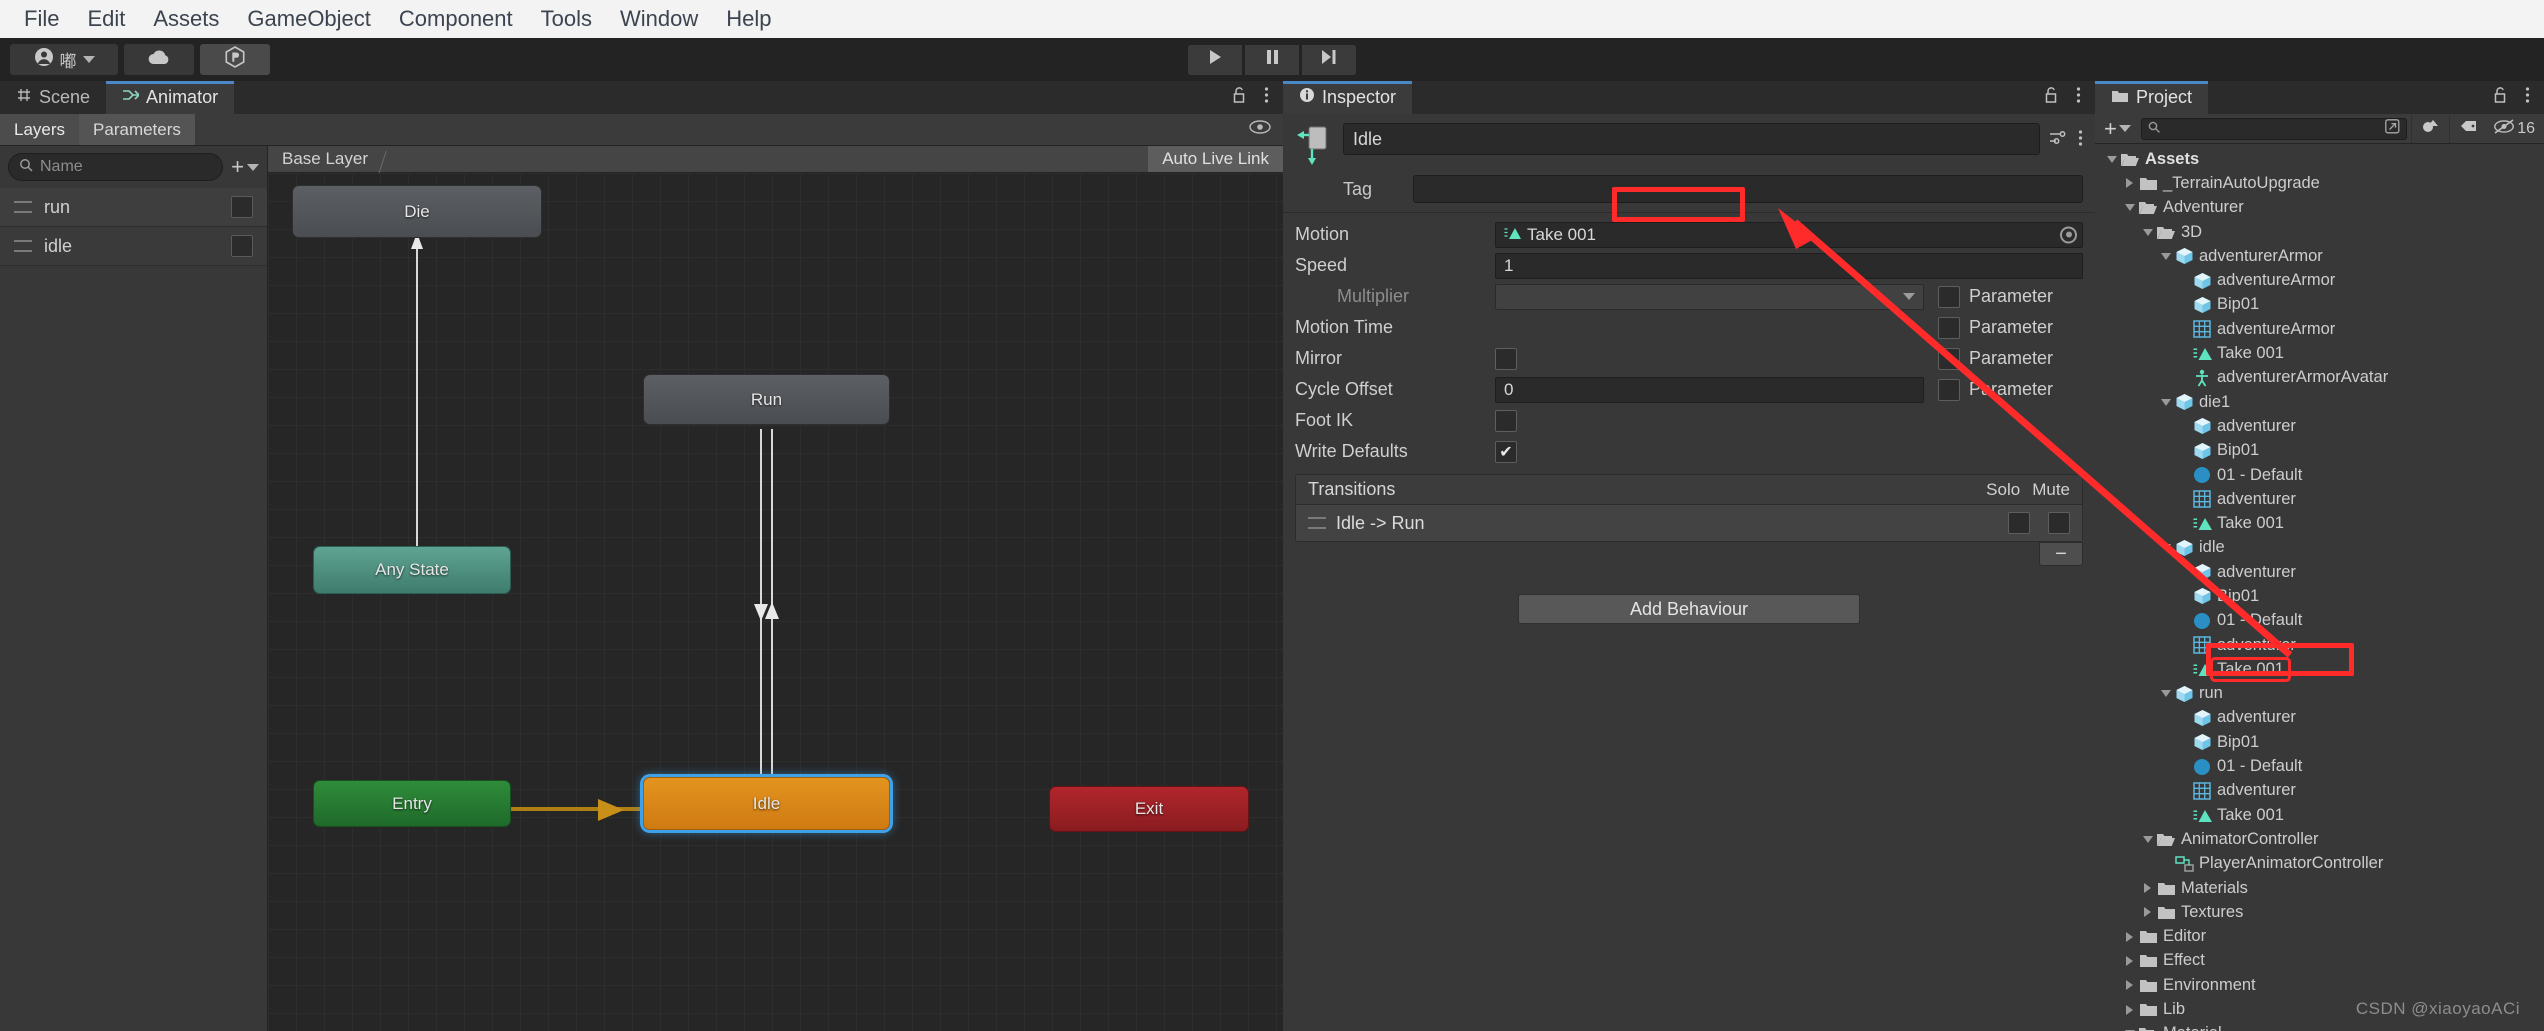 The image size is (2544, 1031). Describe the element at coordinates (2117, 129) in the screenshot. I see `create-asset-button: +` at that location.